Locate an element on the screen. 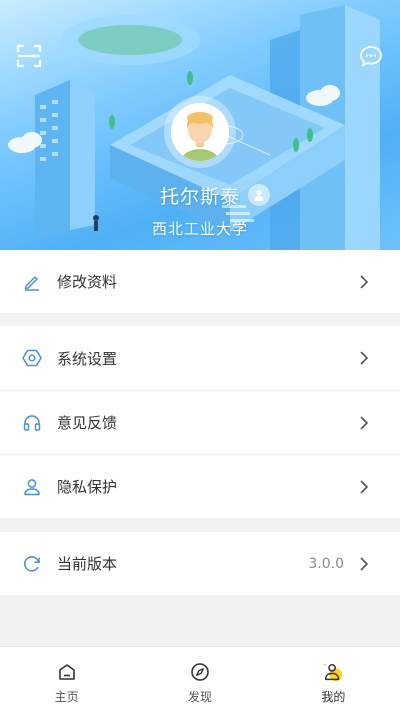  avatar-image is located at coordinates (200, 132).